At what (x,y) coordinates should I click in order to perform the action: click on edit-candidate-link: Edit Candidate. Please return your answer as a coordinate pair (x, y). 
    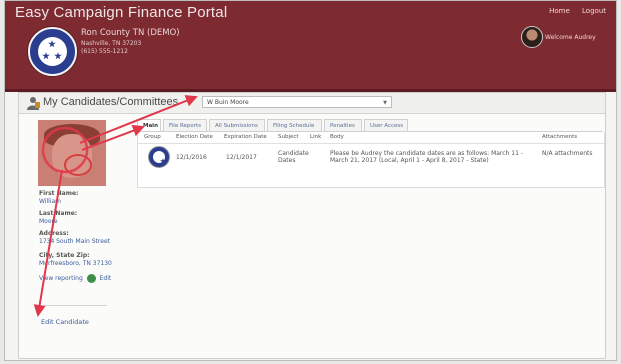
    Looking at the image, I should click on (65, 322).